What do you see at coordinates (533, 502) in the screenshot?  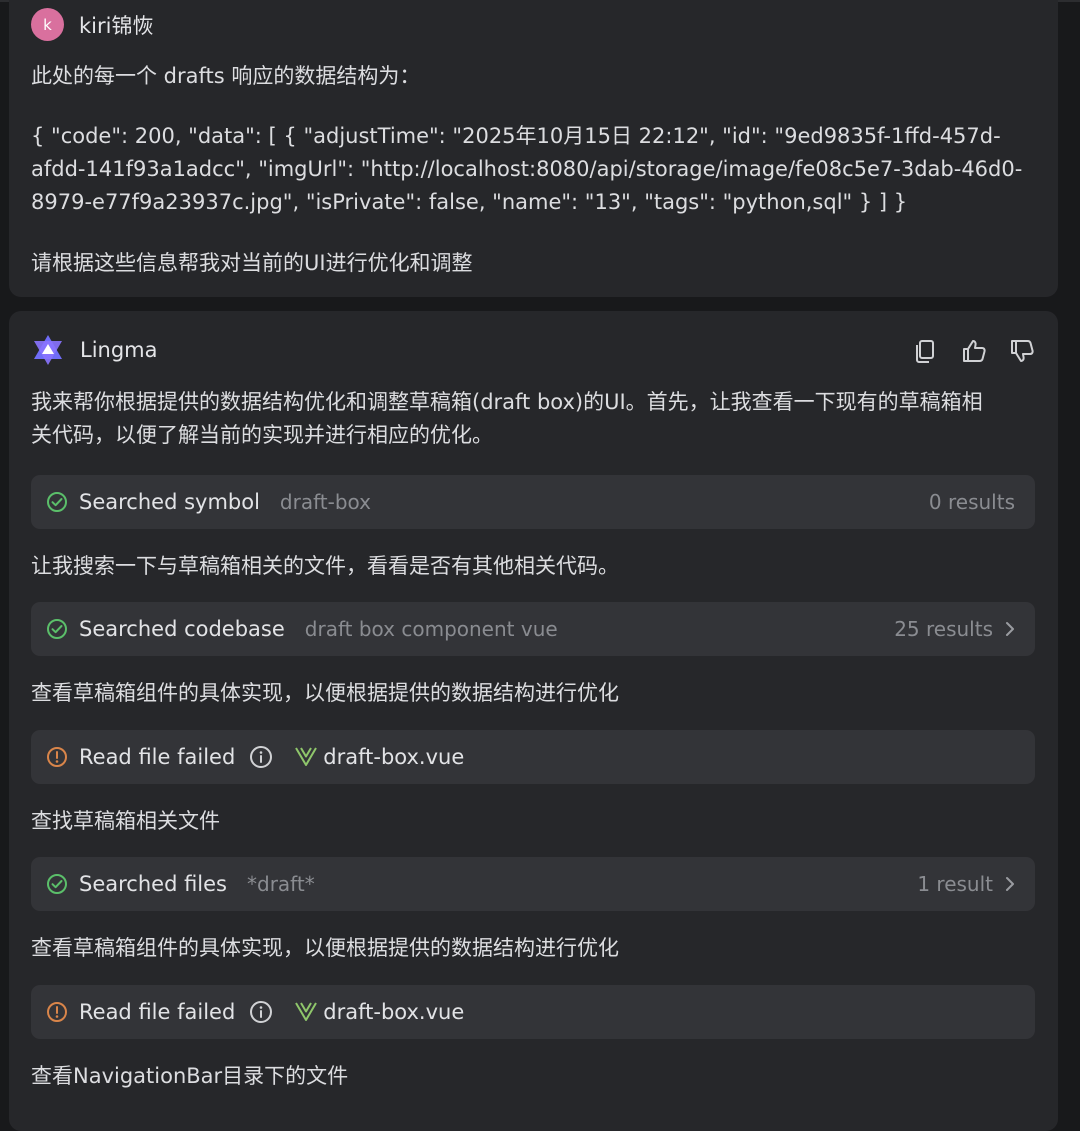 I see `tool-step-searched-symbol: Searched symbol draft-box 0 results` at bounding box center [533, 502].